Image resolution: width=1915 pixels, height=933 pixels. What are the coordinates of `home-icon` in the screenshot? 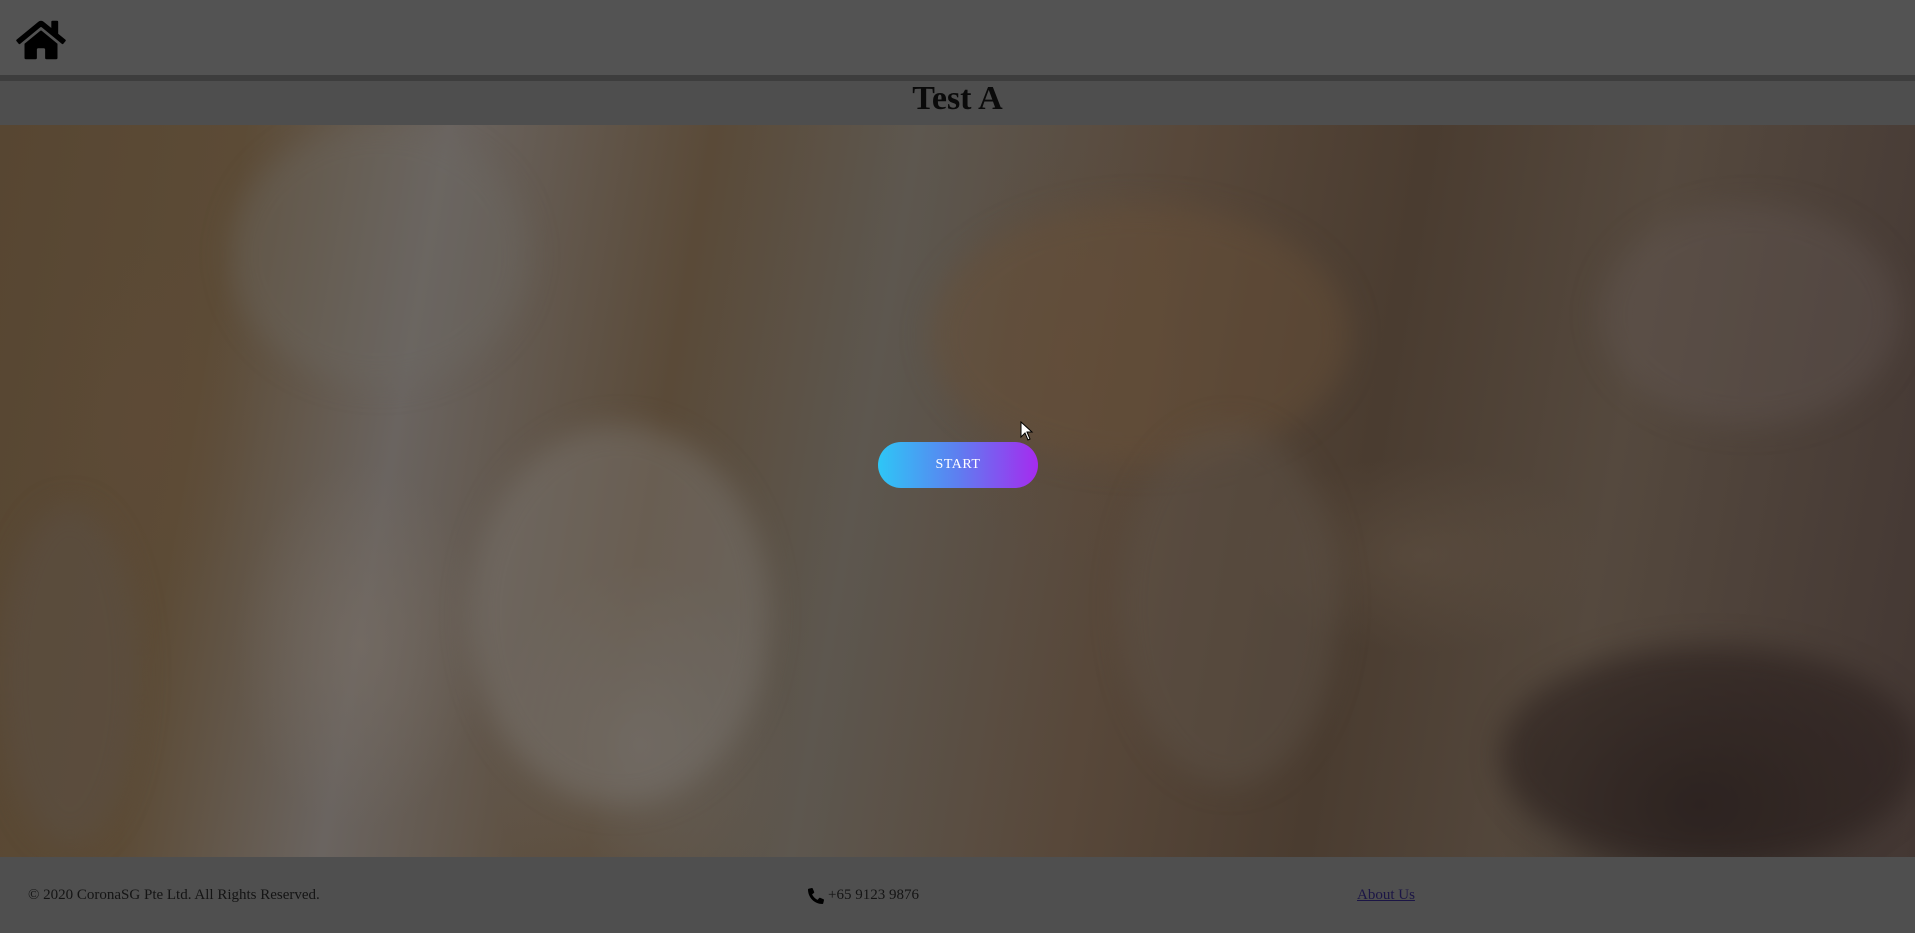 It's located at (41, 40).